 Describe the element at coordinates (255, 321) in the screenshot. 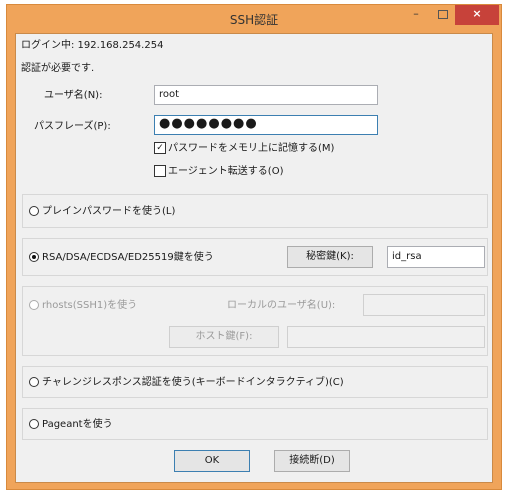

I see `rhosts-group: rhosts(SSH1)を使う ローカルのユーザ名(U): ホスト鍵(F):` at that location.